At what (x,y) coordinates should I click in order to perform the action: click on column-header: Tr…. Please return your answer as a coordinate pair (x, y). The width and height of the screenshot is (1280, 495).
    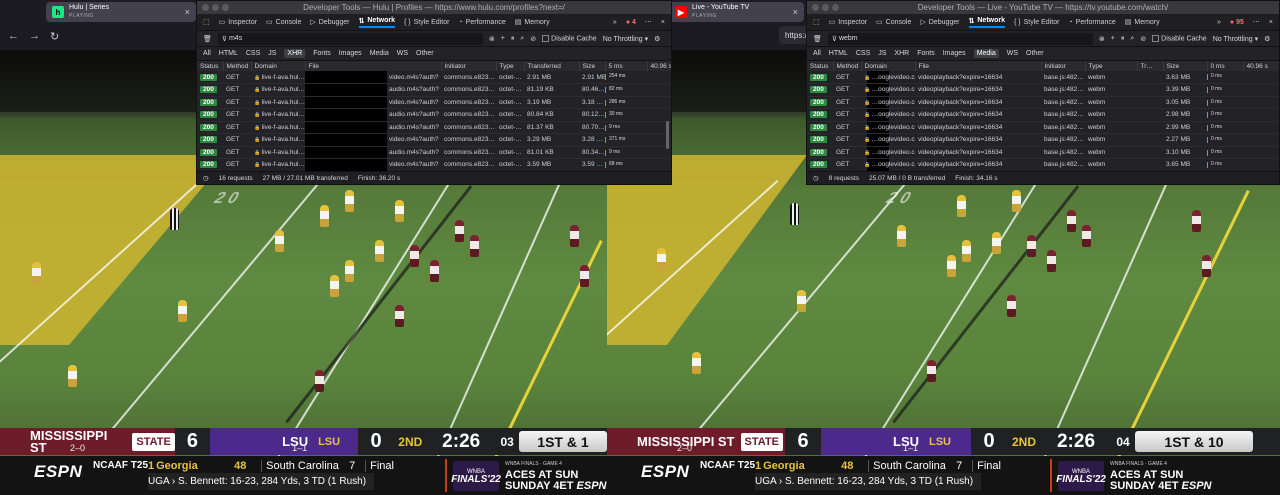
    Looking at the image, I should click on (1150, 66).